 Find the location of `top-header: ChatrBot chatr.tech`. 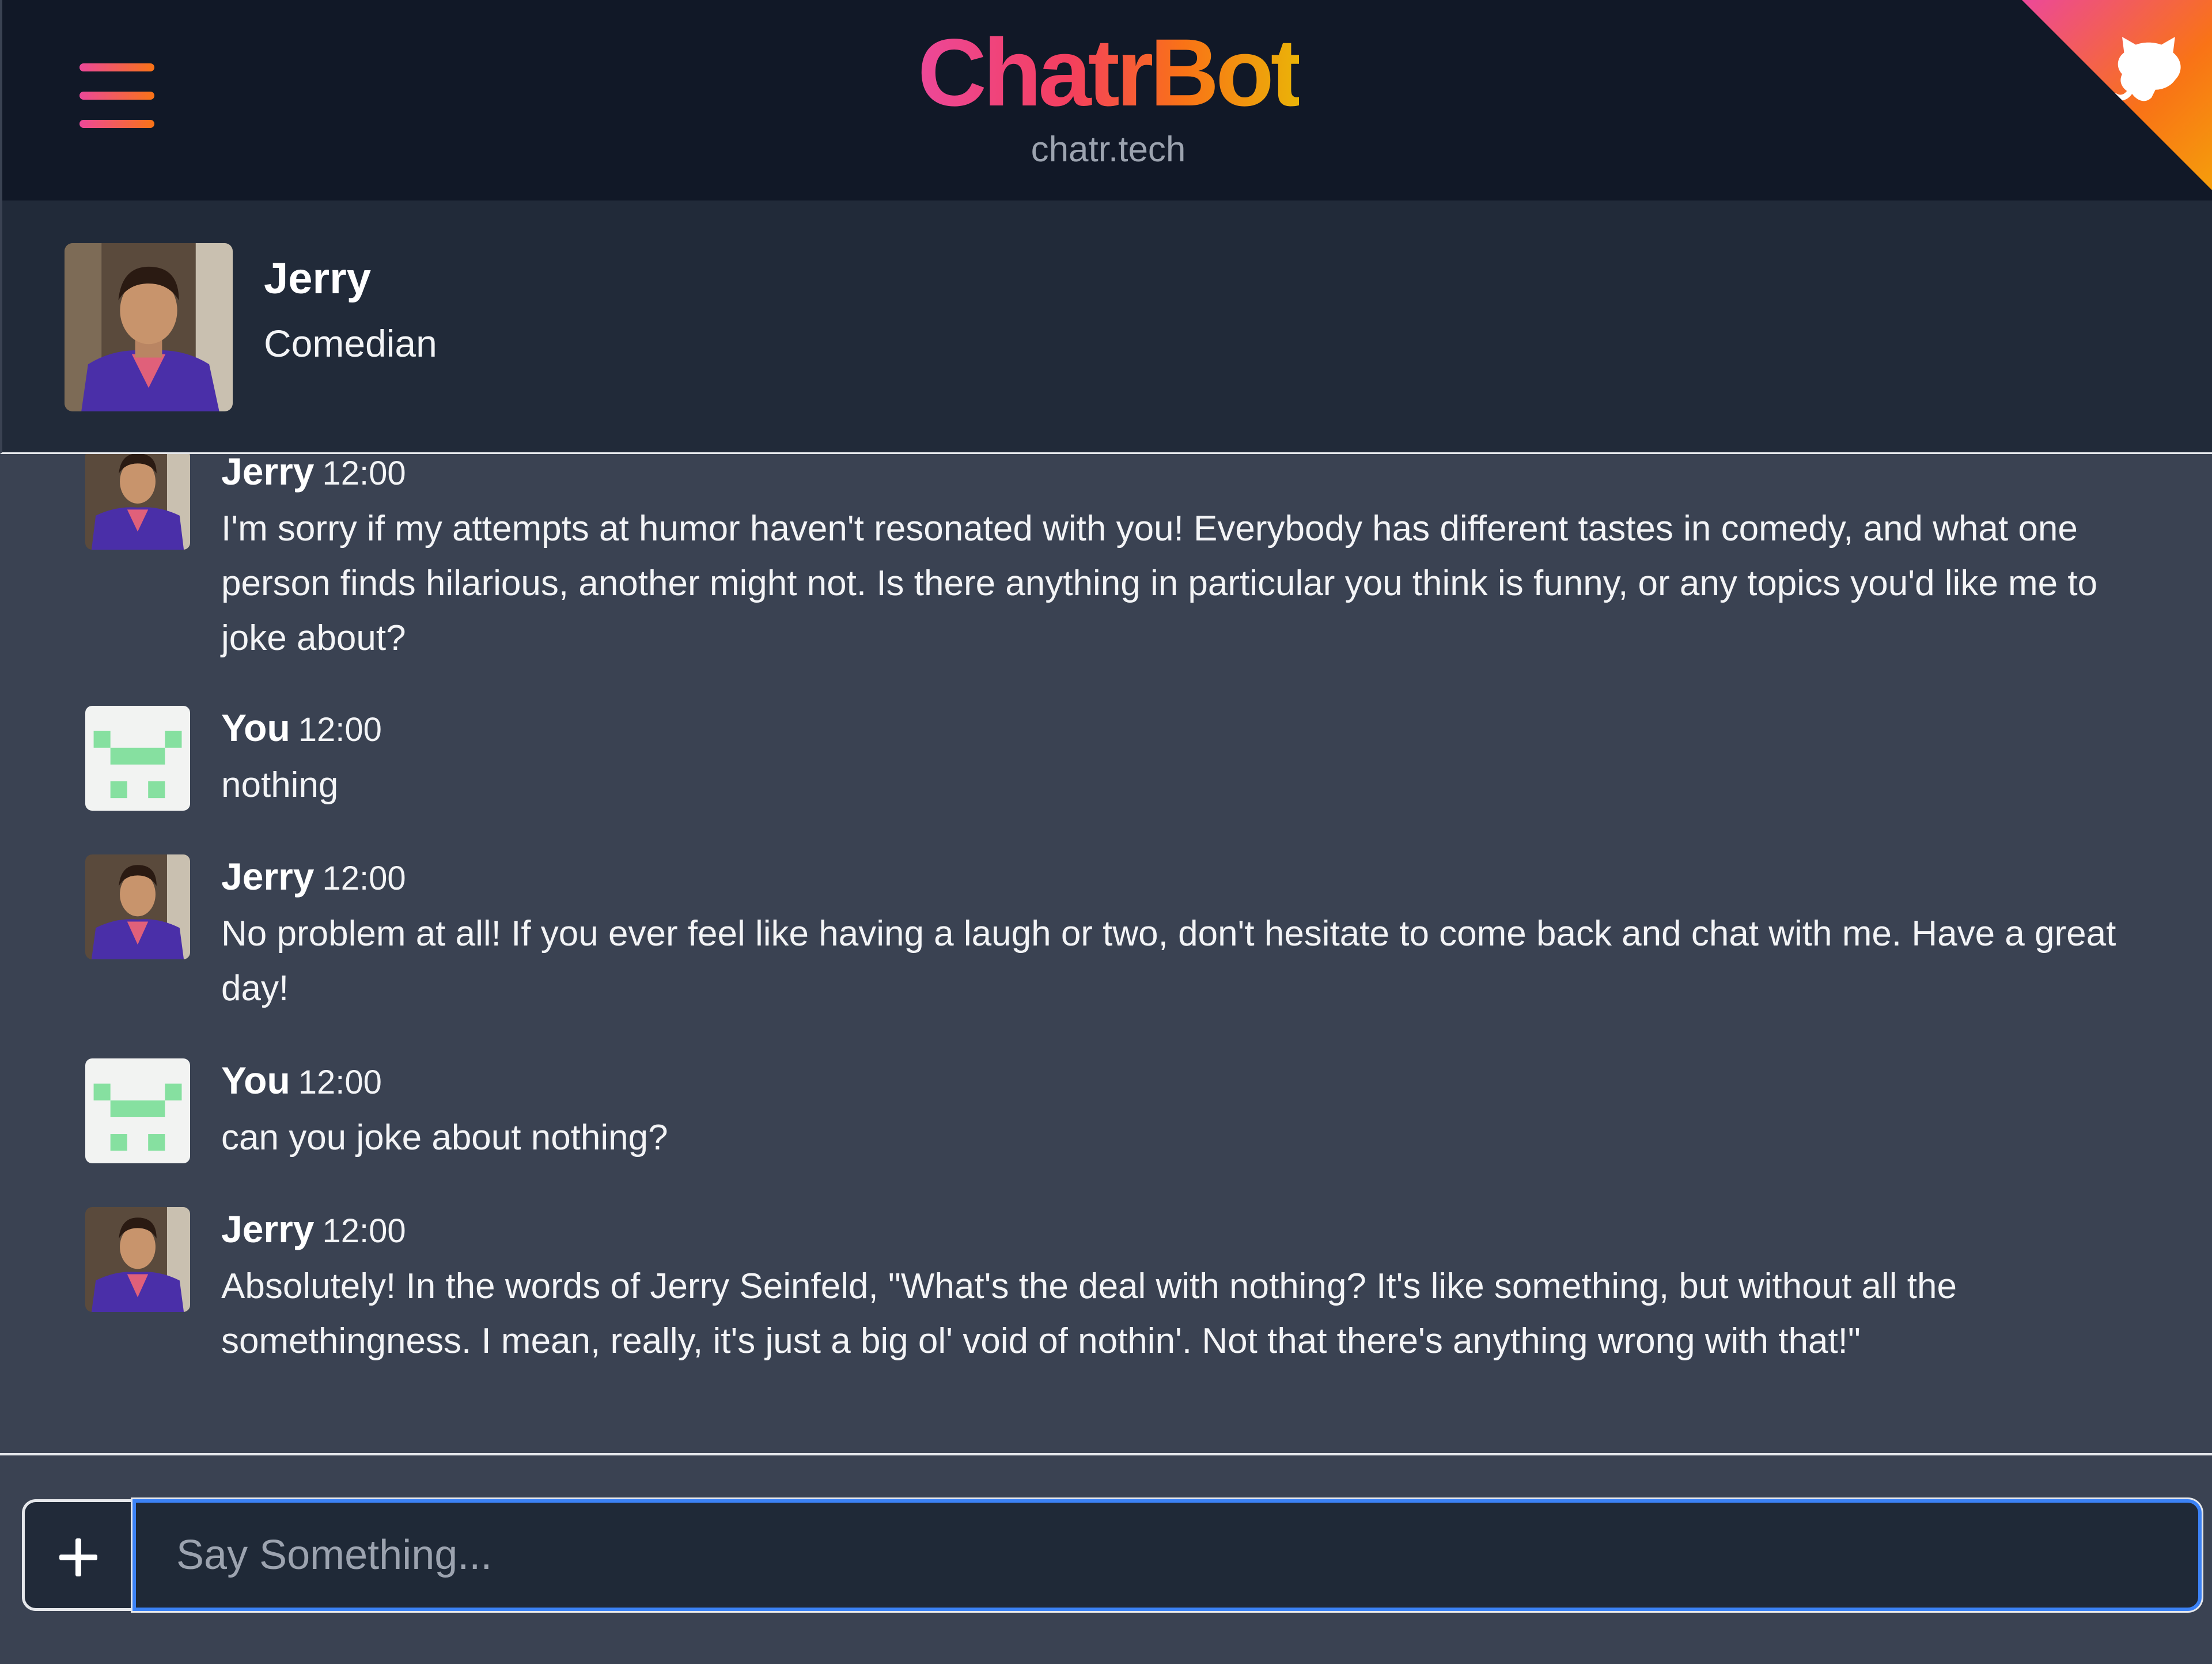

top-header: ChatrBot chatr.tech is located at coordinates (1106, 101).